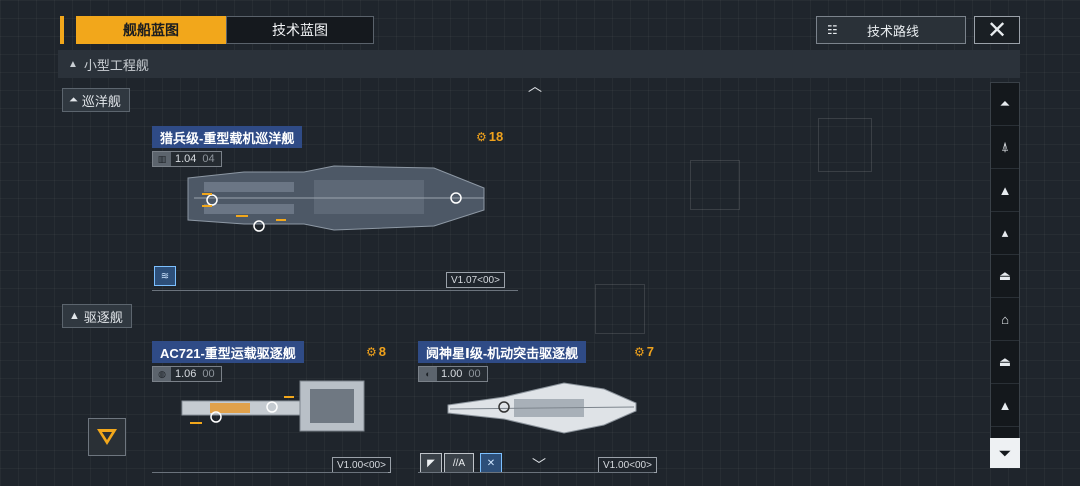 Image resolution: width=1080 pixels, height=486 pixels. What do you see at coordinates (650, 351) in the screenshot?
I see `cost-value: 7` at bounding box center [650, 351].